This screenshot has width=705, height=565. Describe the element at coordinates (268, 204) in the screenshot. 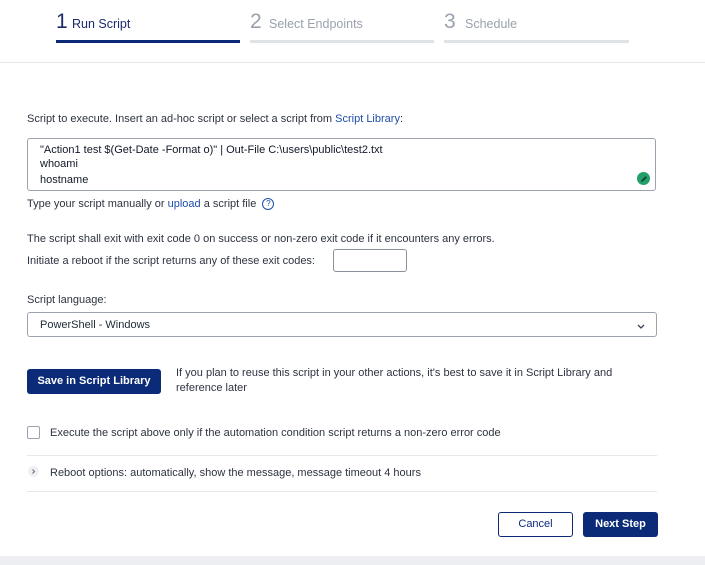

I see `help-icon: ?` at that location.